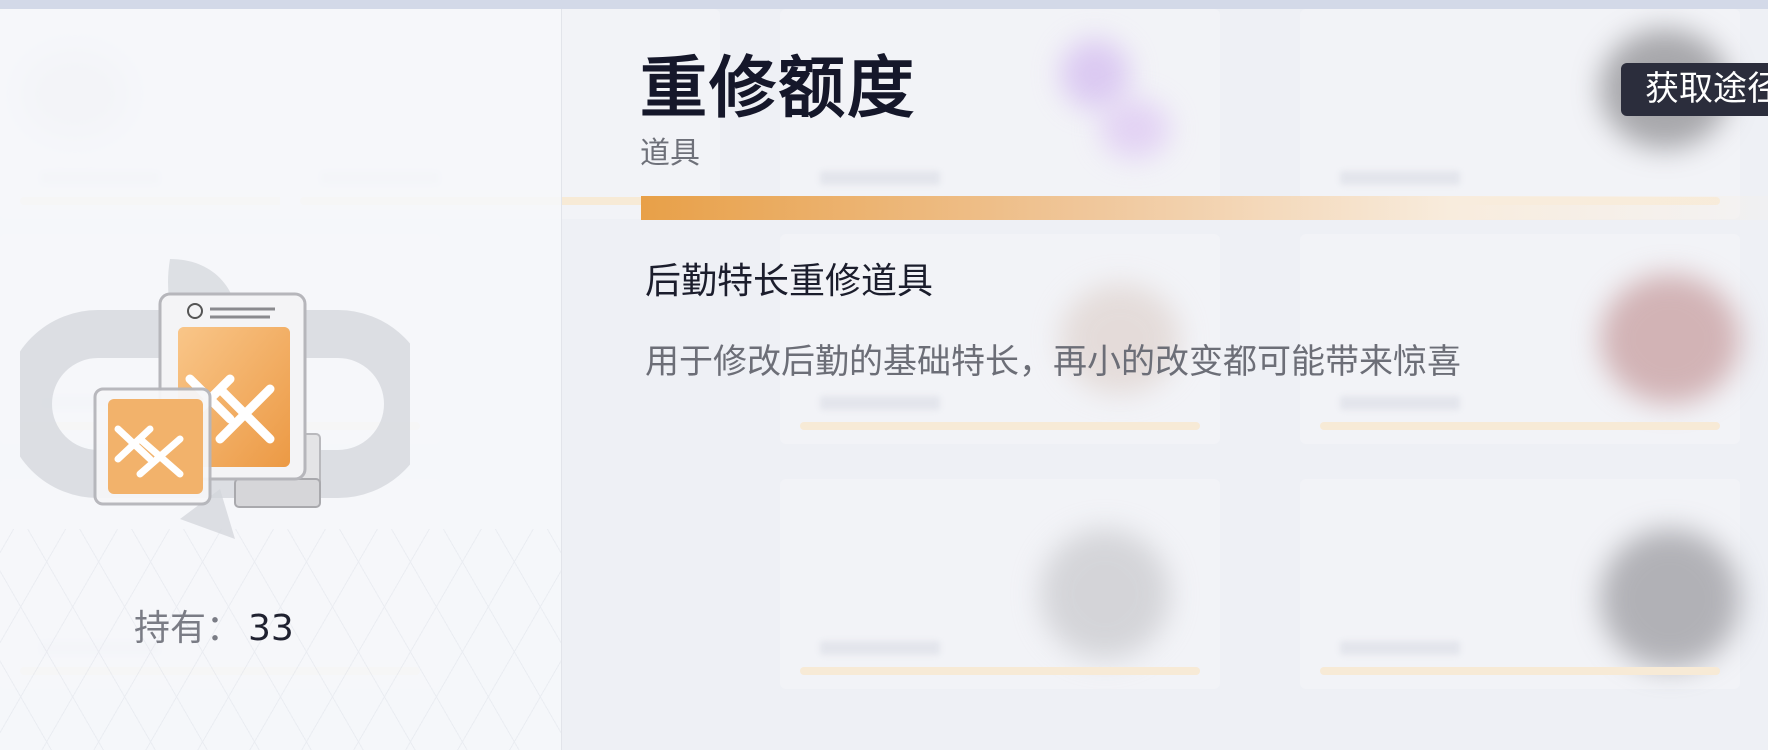 The width and height of the screenshot is (1768, 750). I want to click on rarity-accent-bar, so click(1204, 208).